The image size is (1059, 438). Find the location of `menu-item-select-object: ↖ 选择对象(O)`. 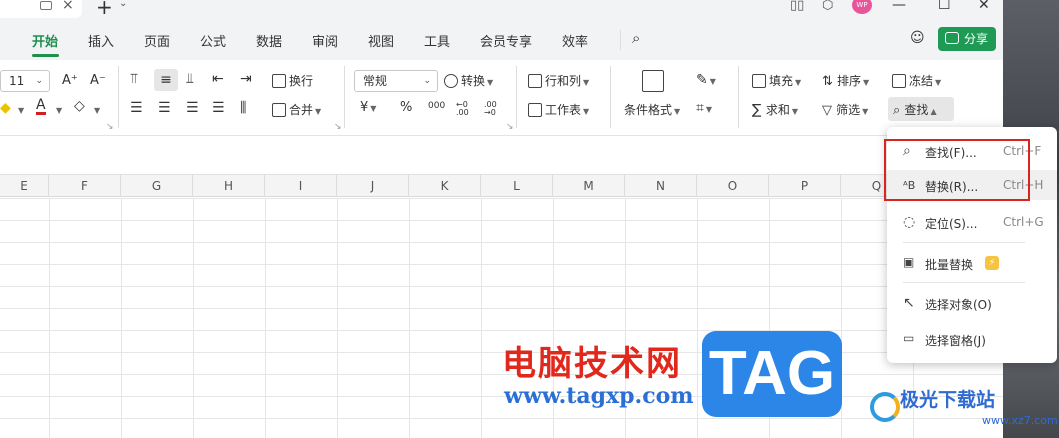

menu-item-select-object: ↖ 选择对象(O) is located at coordinates (972, 303).